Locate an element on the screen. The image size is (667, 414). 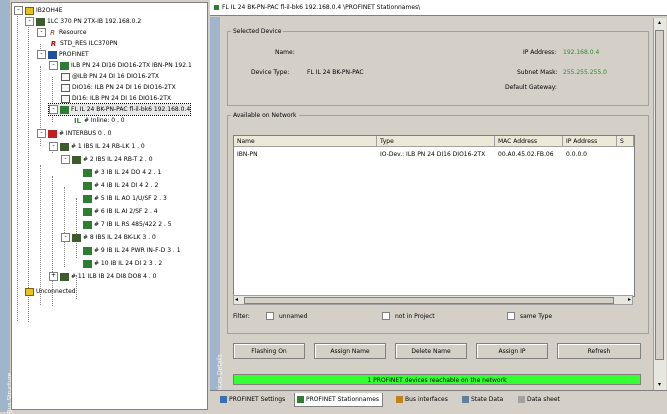
tree-node-controller: - 1LC 370 PN 2TX-IB 192.168.0.2 is located at coordinates (83, 21).